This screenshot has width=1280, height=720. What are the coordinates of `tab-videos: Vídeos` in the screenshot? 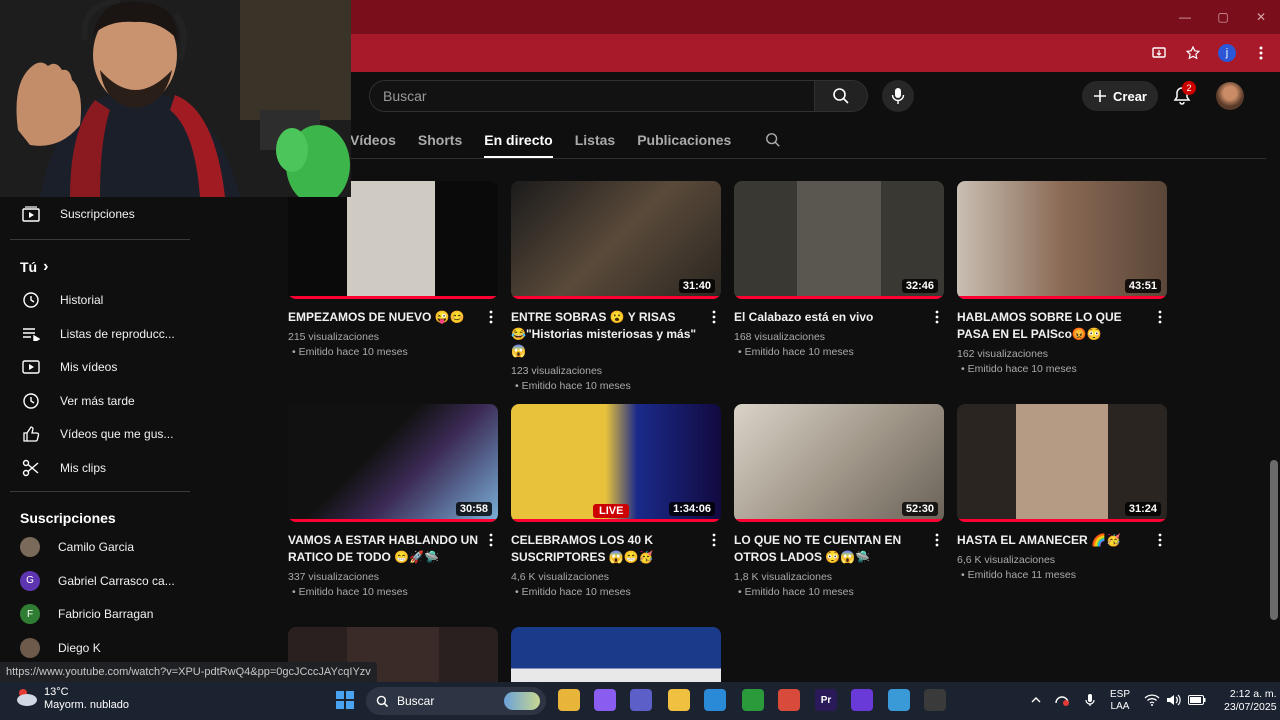 It's located at (373, 140).